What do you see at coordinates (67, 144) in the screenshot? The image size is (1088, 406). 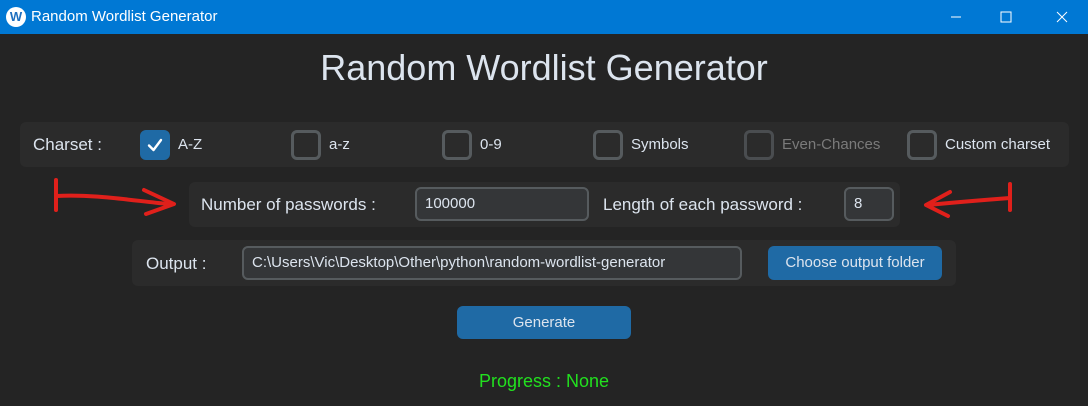 I see `charset-label: Charset :` at bounding box center [67, 144].